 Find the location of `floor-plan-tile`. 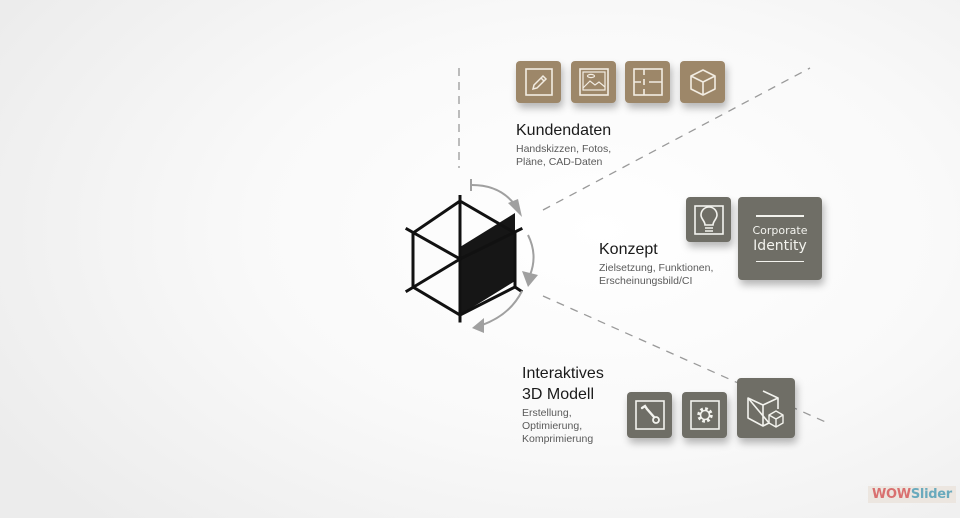

floor-plan-tile is located at coordinates (647, 82).